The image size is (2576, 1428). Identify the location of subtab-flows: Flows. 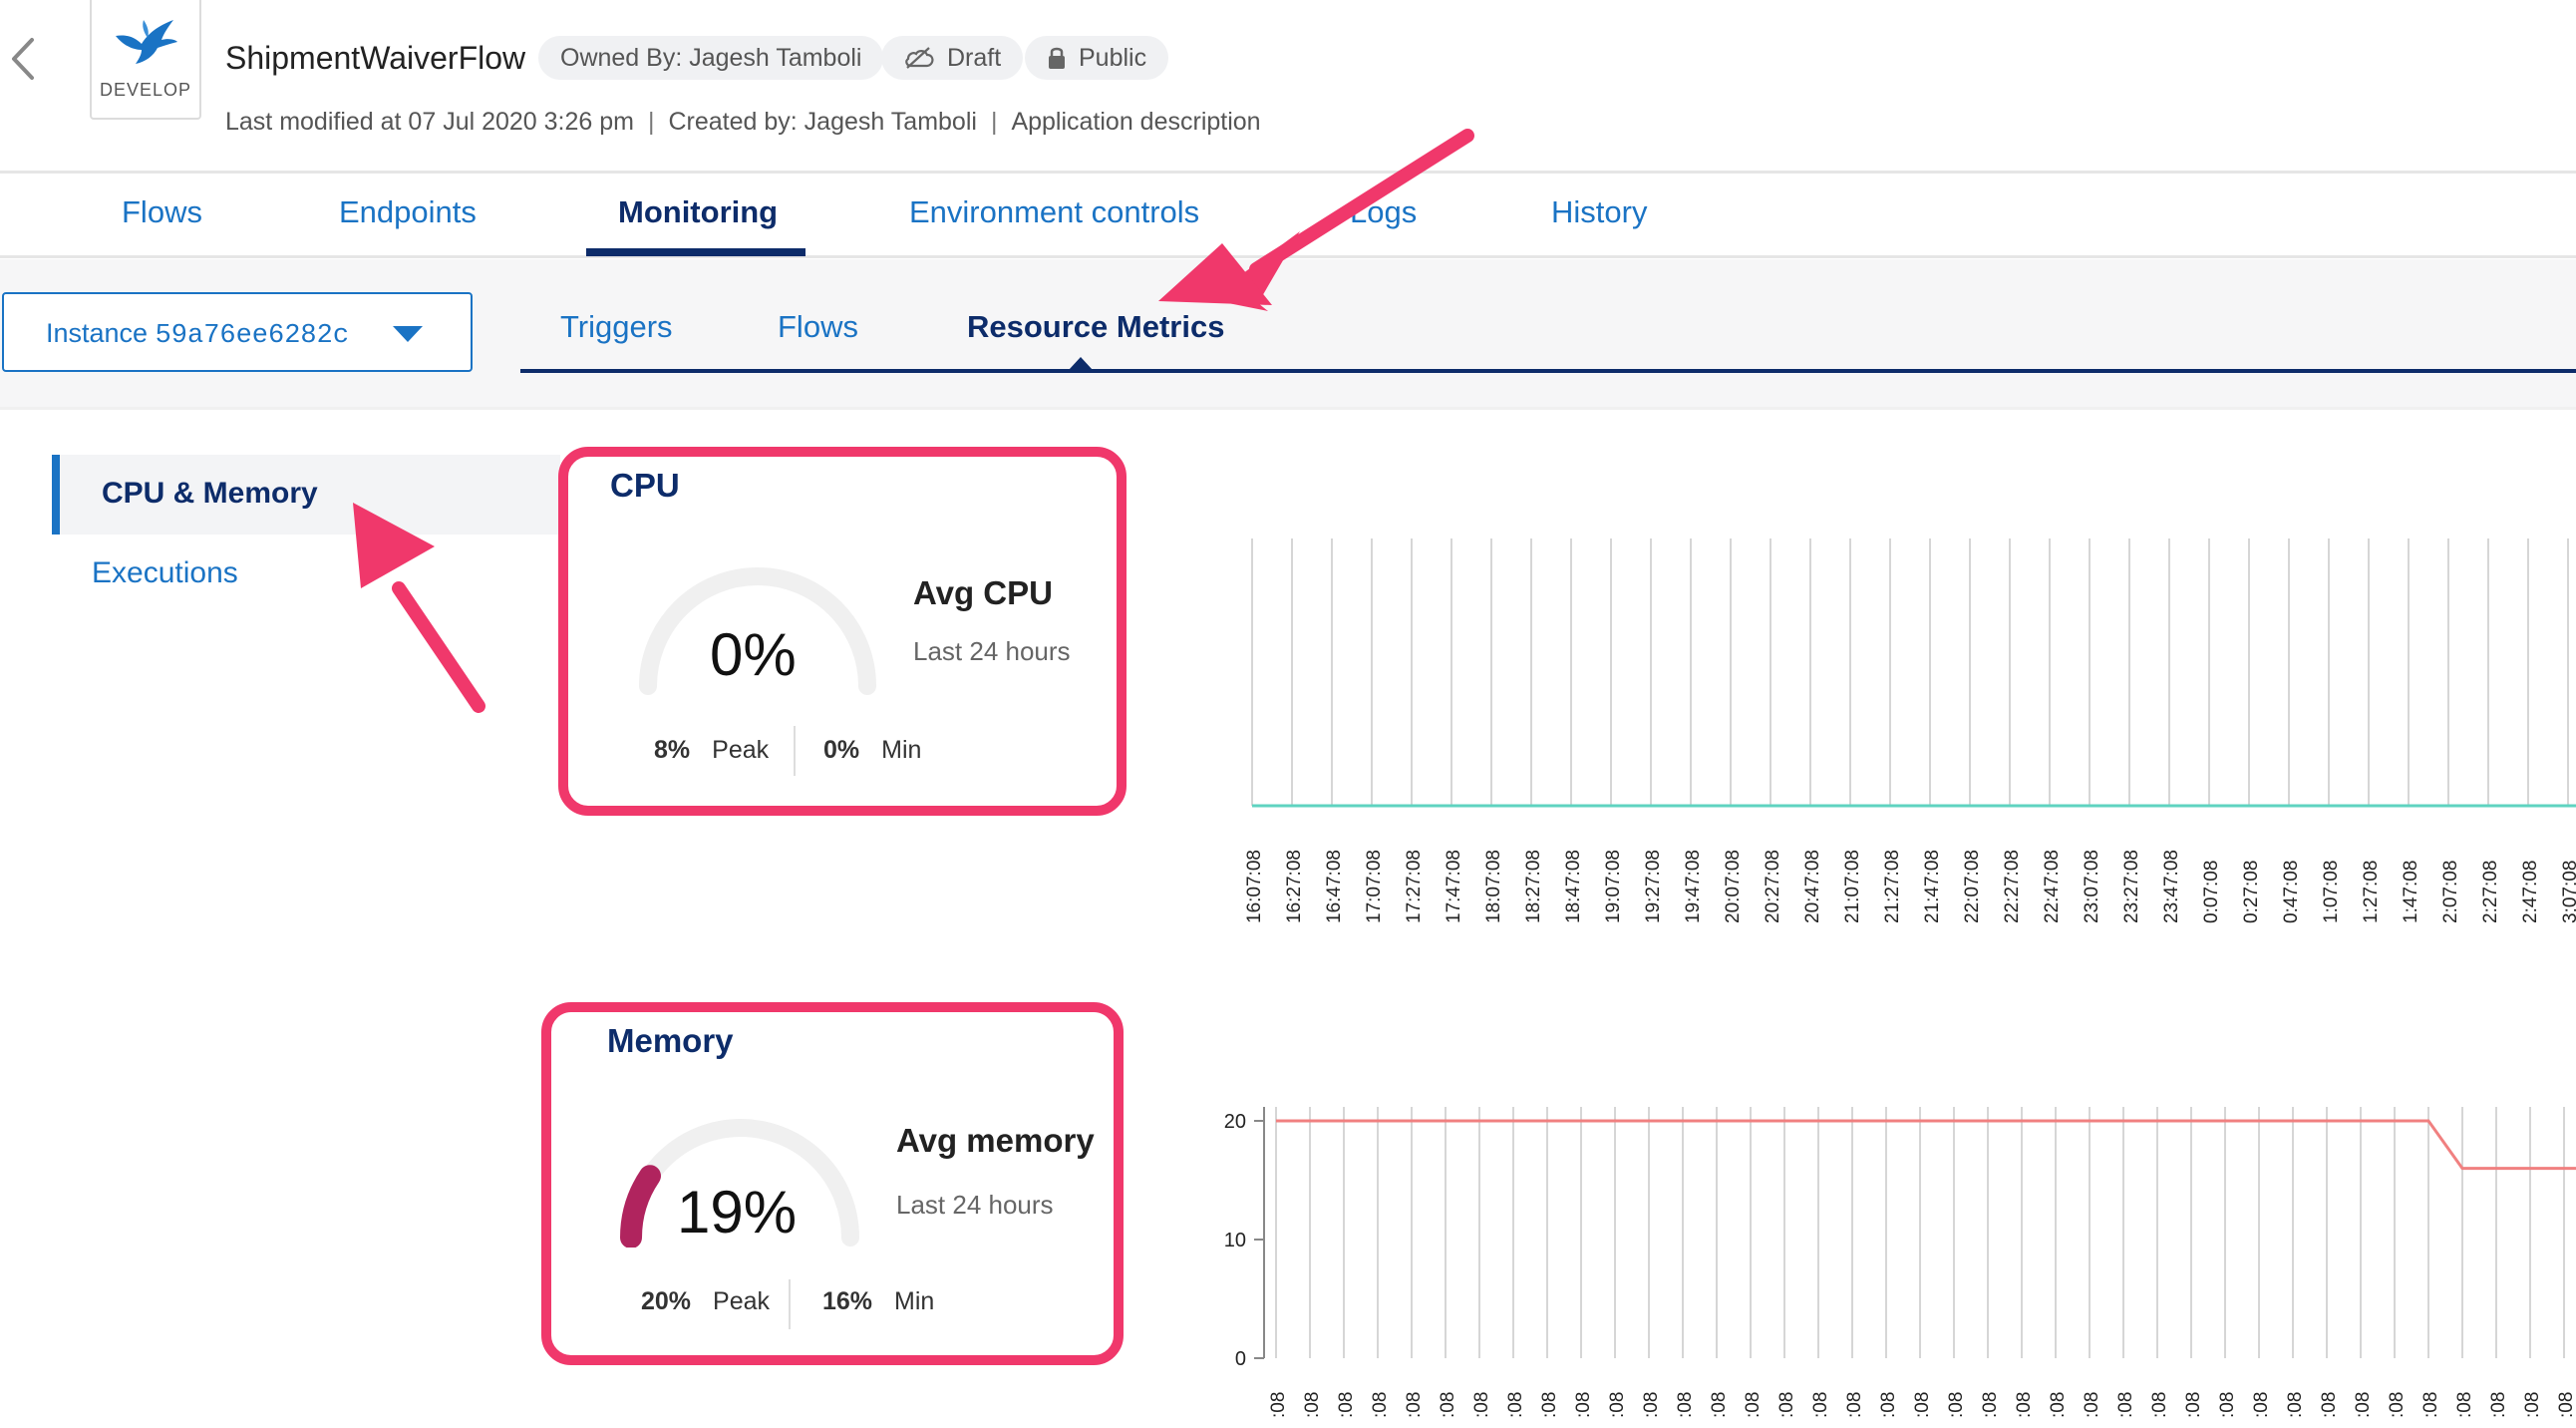
(818, 327).